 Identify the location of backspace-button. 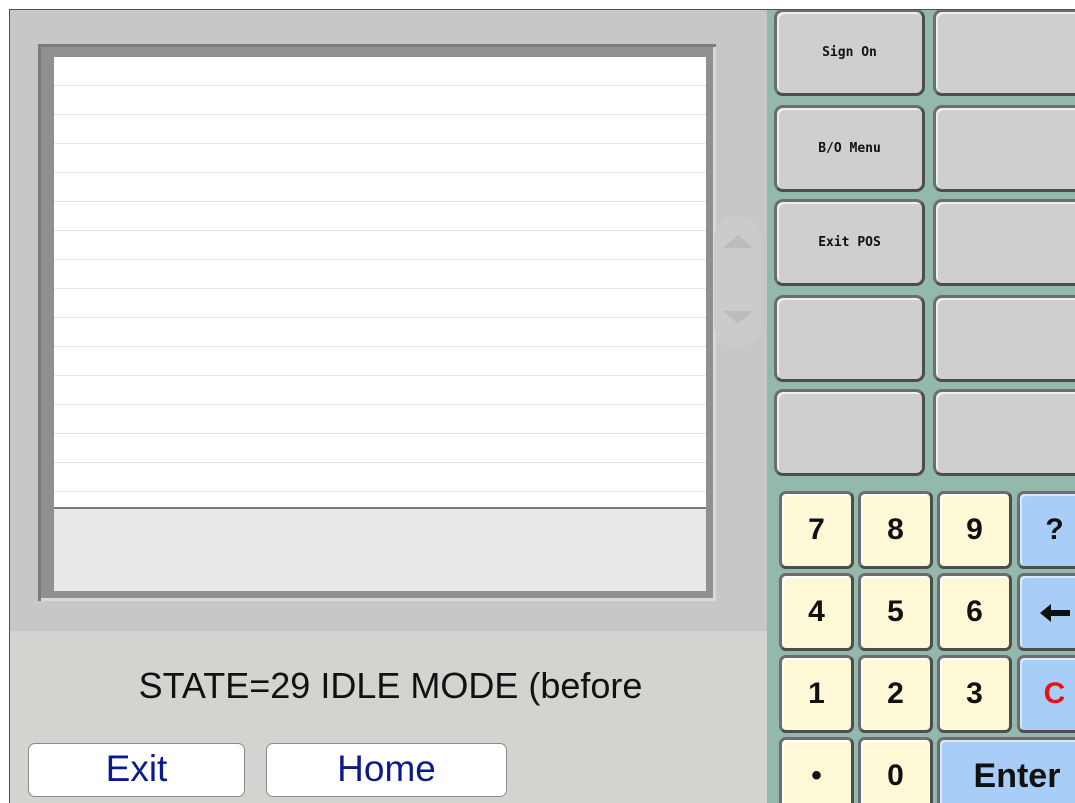
(1046, 612).